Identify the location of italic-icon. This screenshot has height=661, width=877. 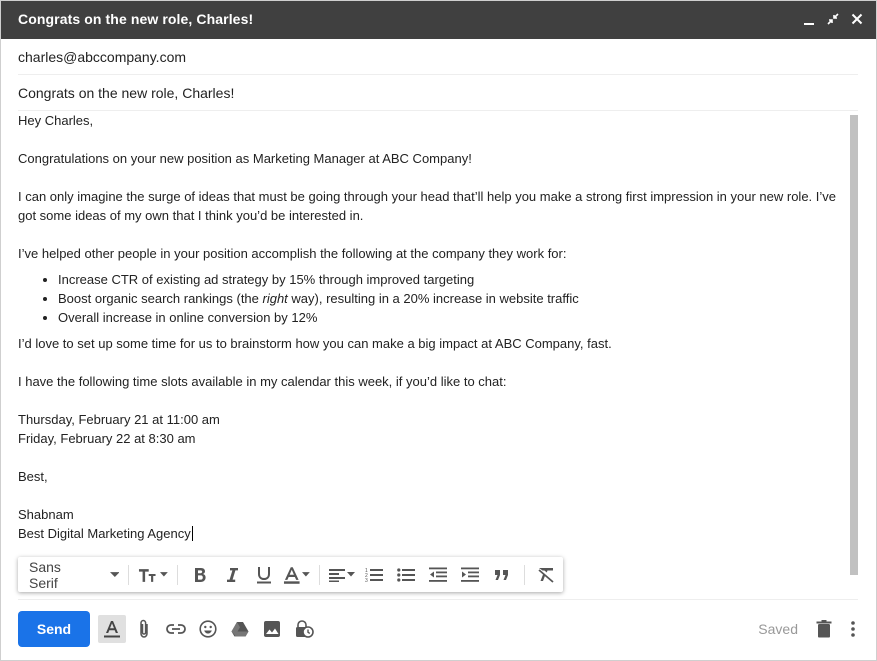
(232, 574).